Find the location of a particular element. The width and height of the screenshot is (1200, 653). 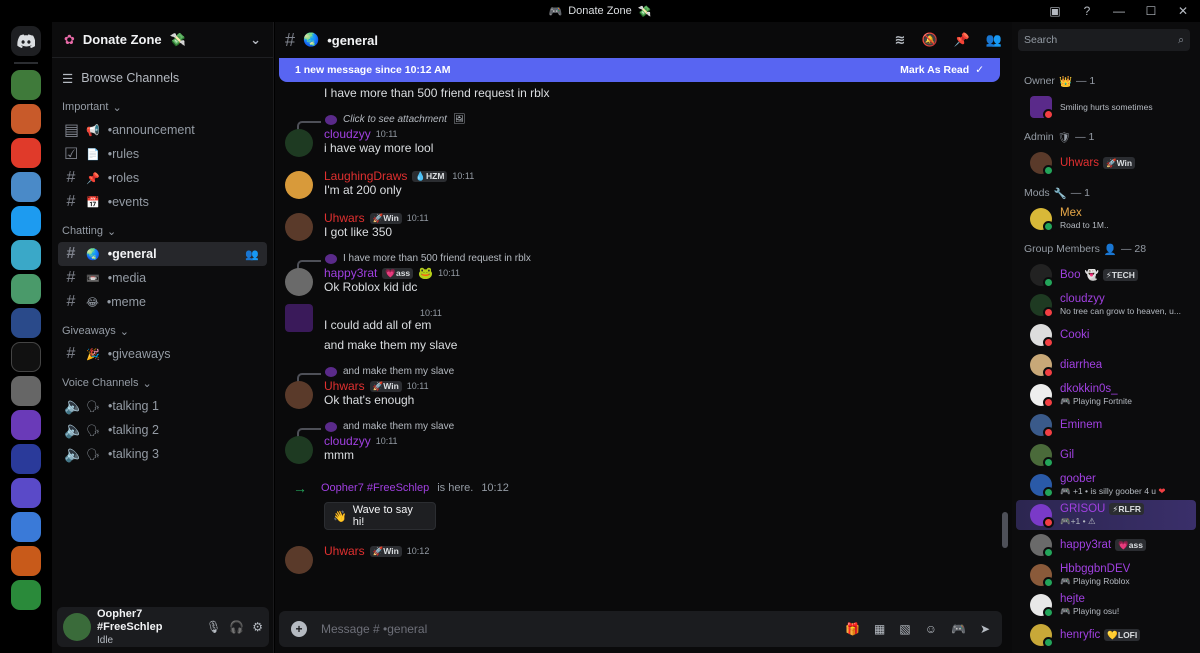

channel-media: # 📼 •media is located at coordinates (162, 278).